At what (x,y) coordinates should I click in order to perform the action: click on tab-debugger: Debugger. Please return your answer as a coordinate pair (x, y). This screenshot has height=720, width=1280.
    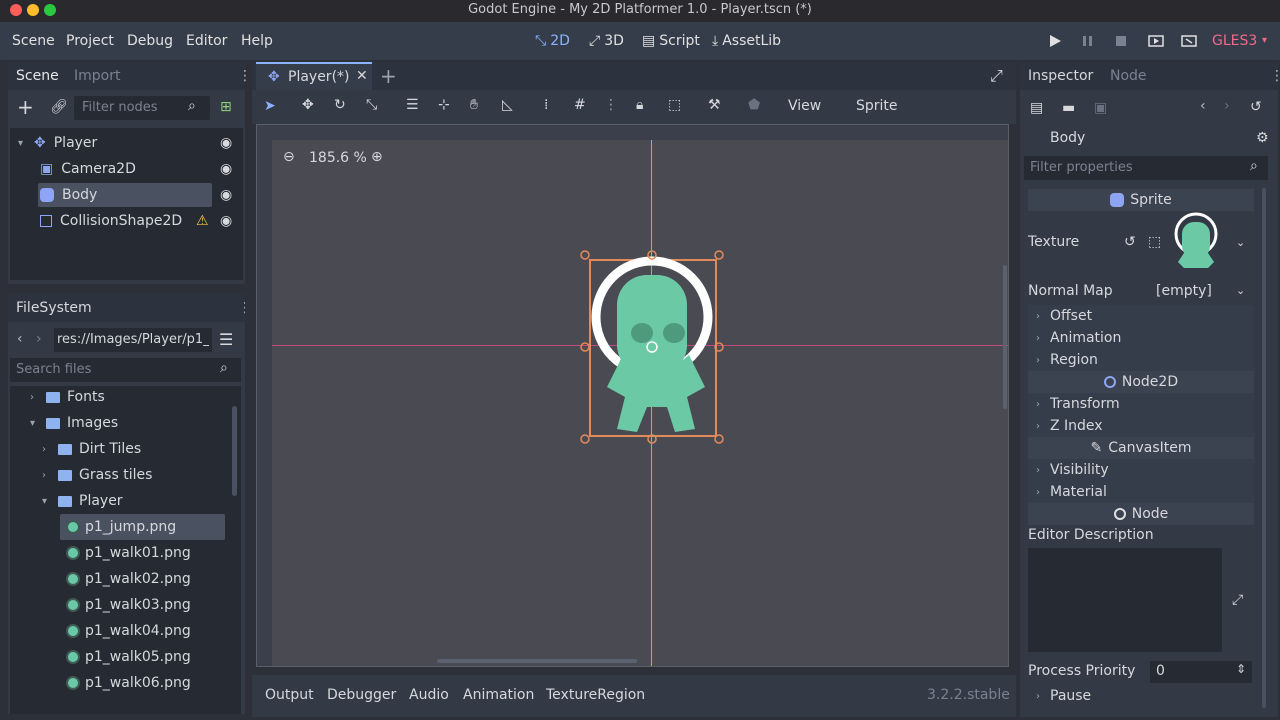
    Looking at the image, I should click on (361, 695).